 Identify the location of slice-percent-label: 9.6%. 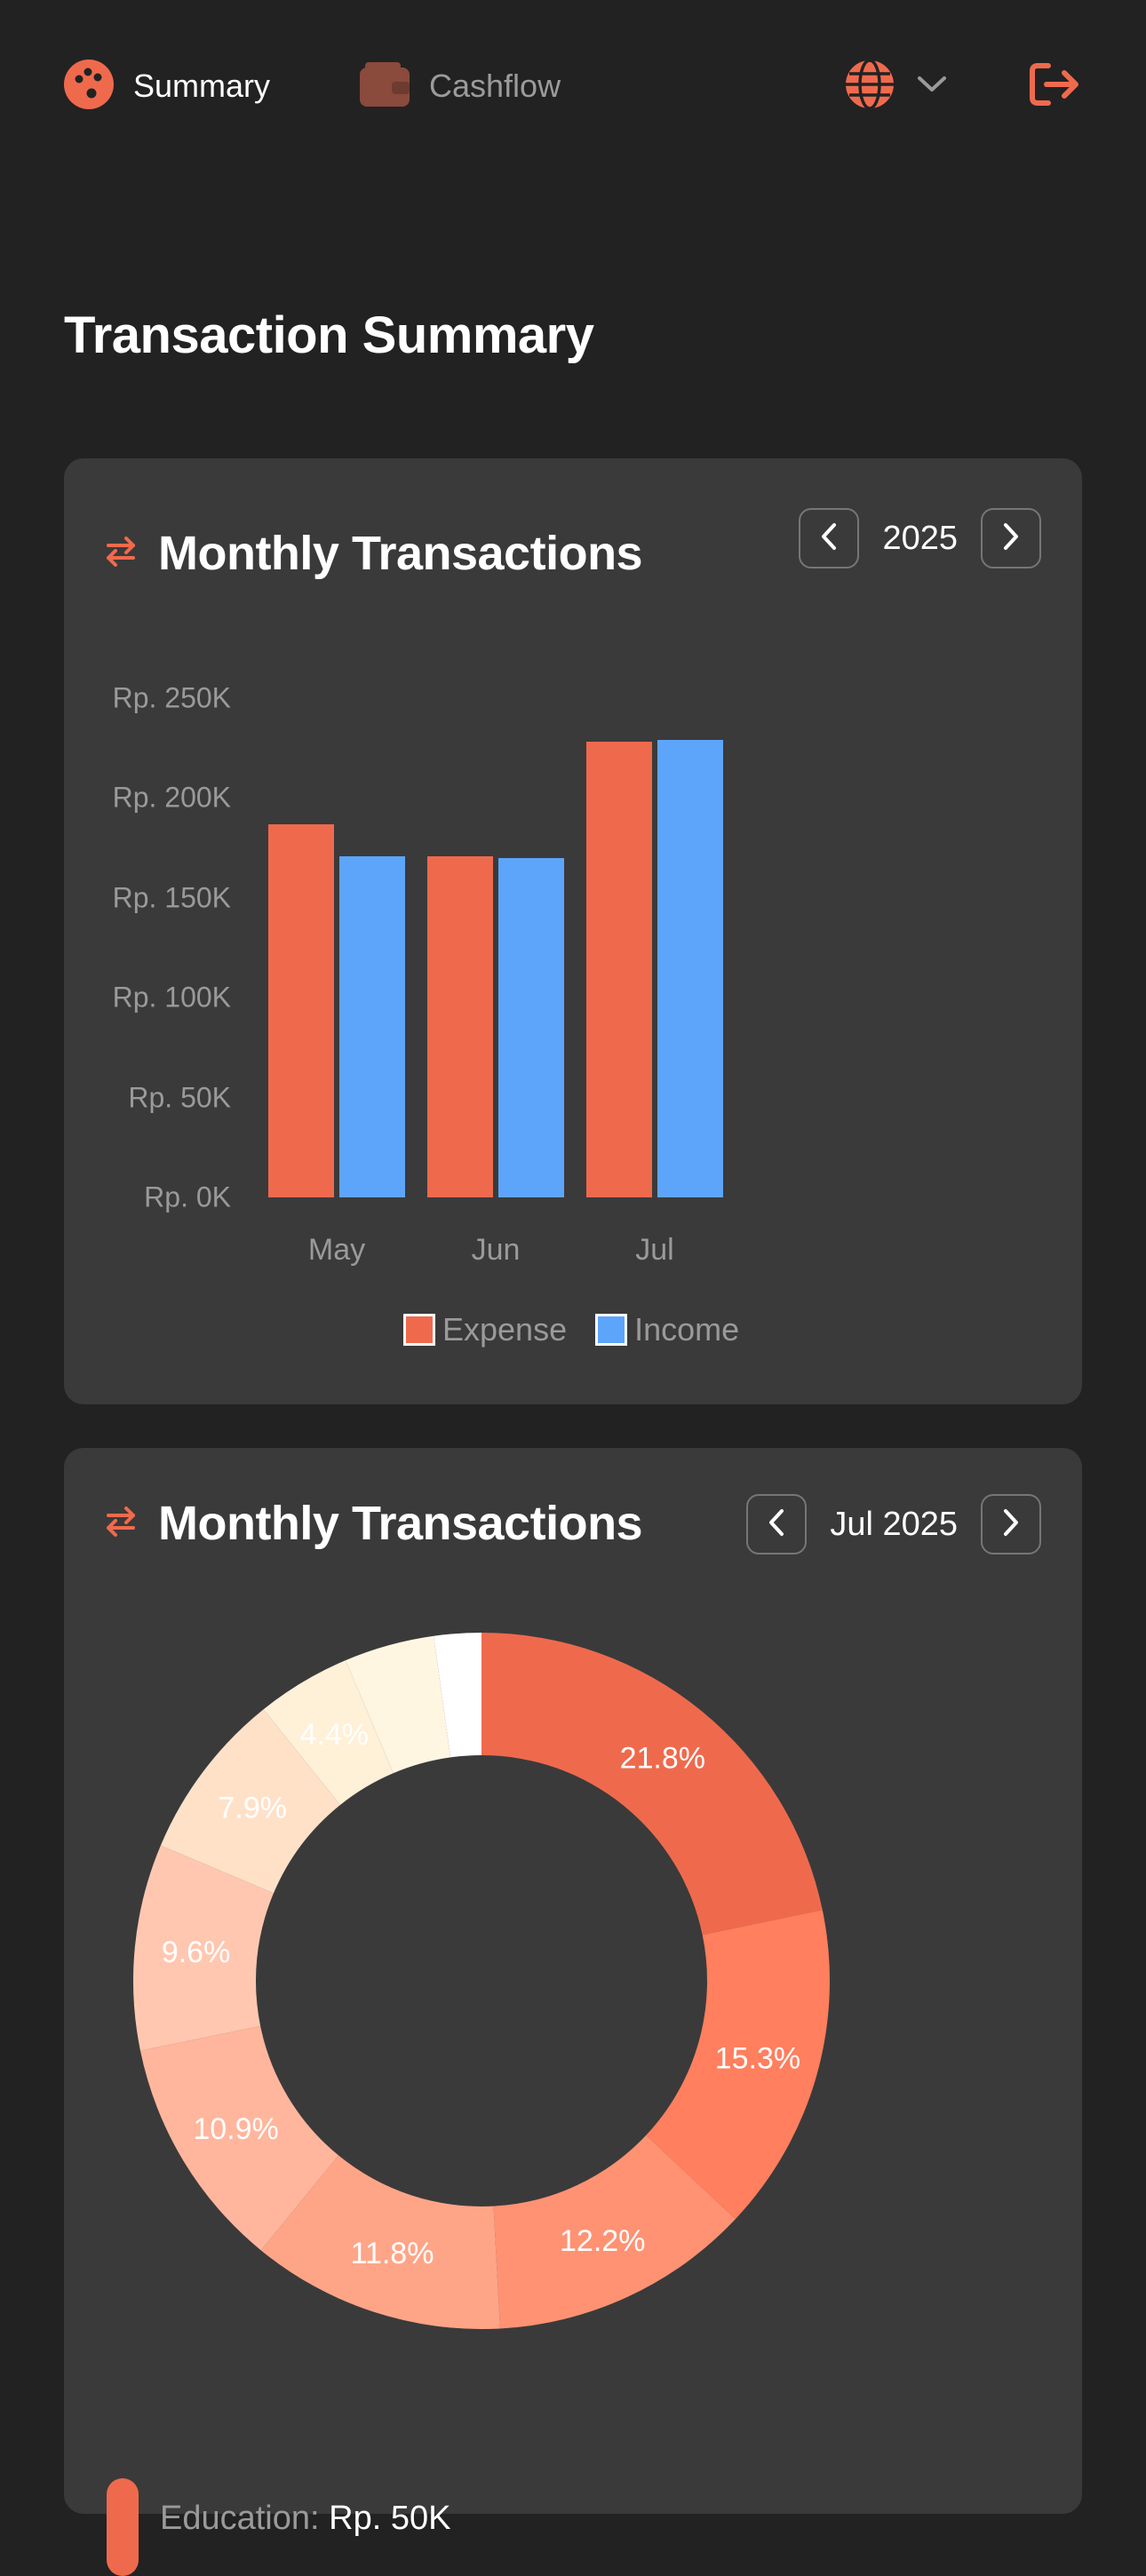
(196, 1952).